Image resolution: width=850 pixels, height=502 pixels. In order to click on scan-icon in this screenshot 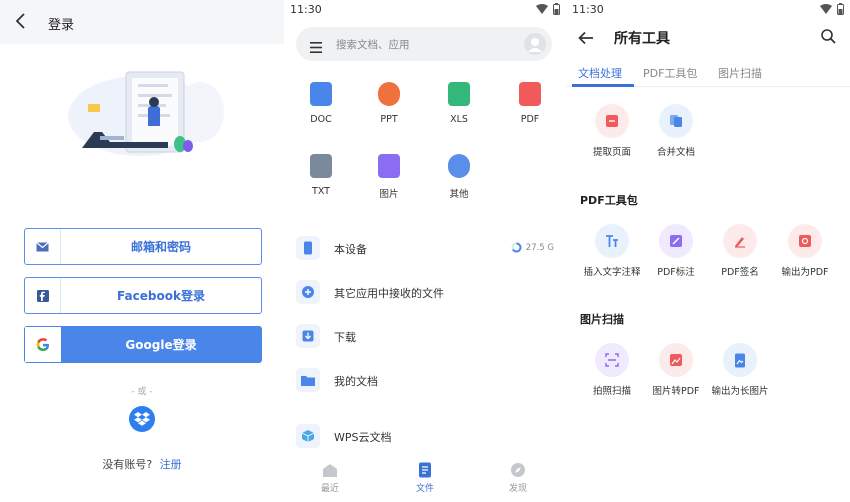, I will do `click(612, 360)`.